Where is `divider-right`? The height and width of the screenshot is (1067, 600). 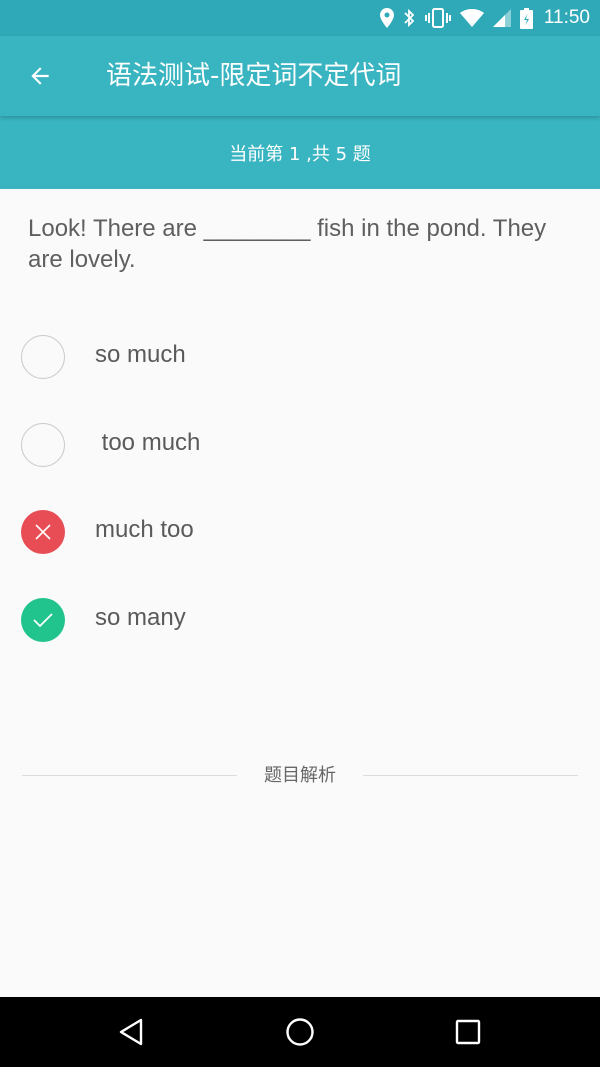
divider-right is located at coordinates (470, 775).